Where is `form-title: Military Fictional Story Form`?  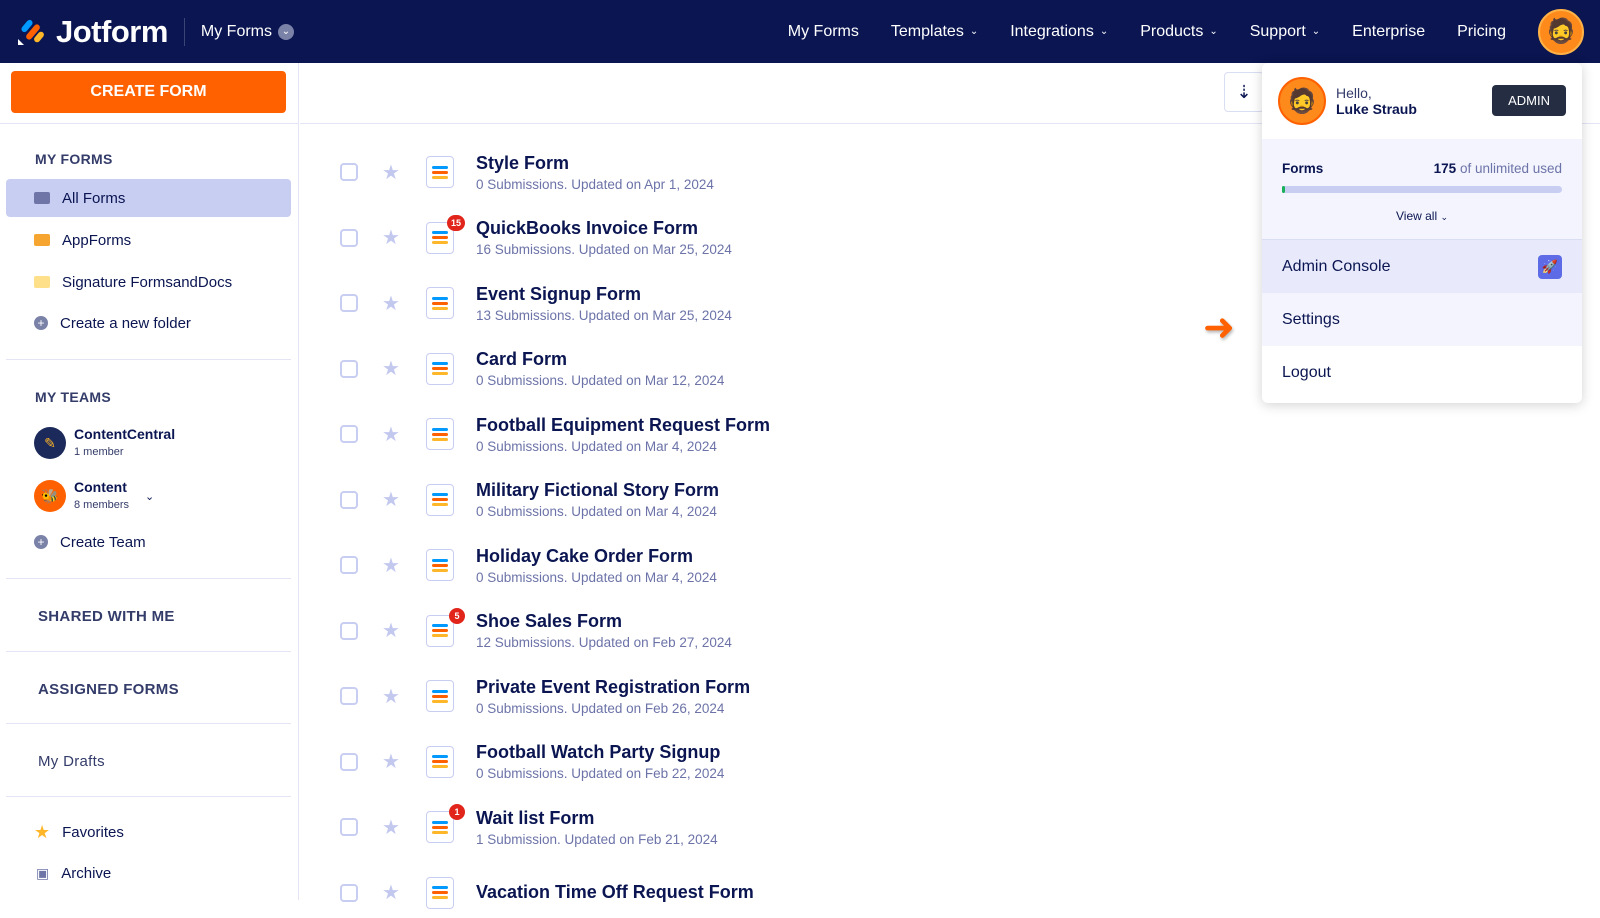
form-title: Military Fictional Story Form is located at coordinates (597, 490).